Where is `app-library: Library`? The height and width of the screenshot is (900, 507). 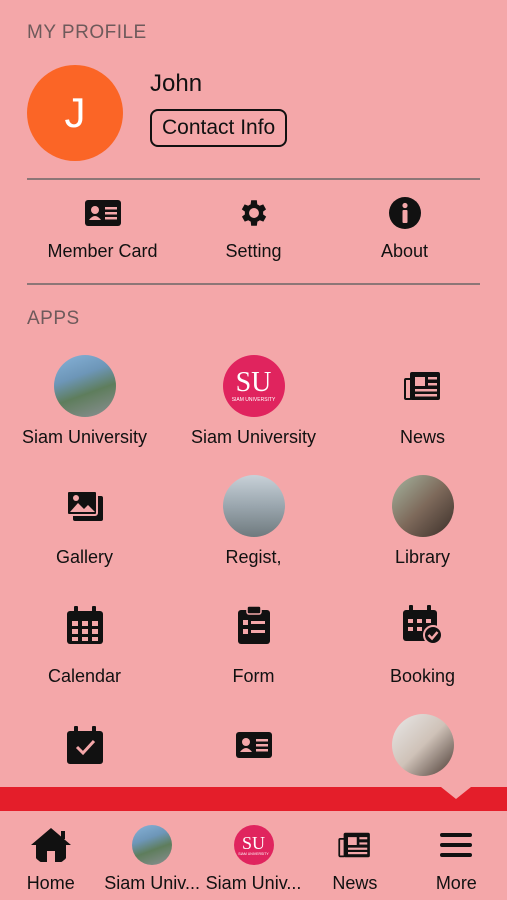
app-library: Library is located at coordinates (422, 534).